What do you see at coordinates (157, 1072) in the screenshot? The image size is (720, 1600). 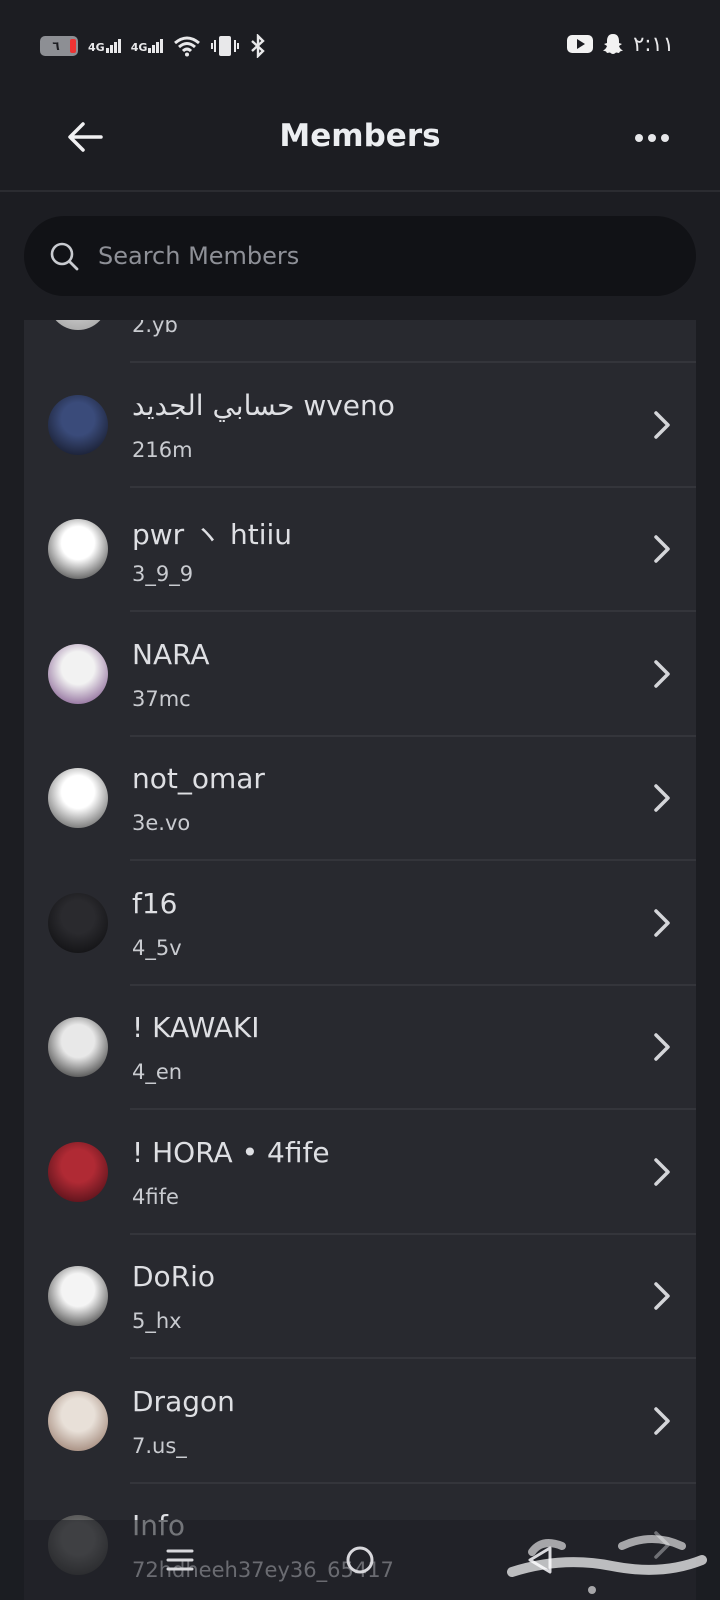 I see `member-username: 4_en` at bounding box center [157, 1072].